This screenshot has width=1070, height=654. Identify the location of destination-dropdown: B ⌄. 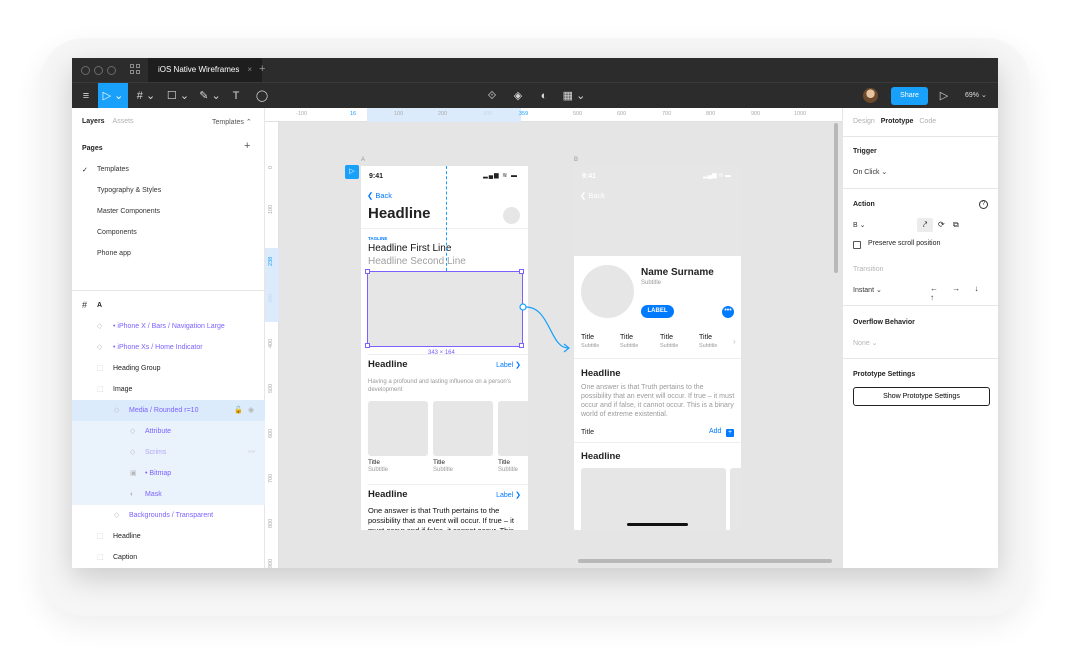
(859, 225).